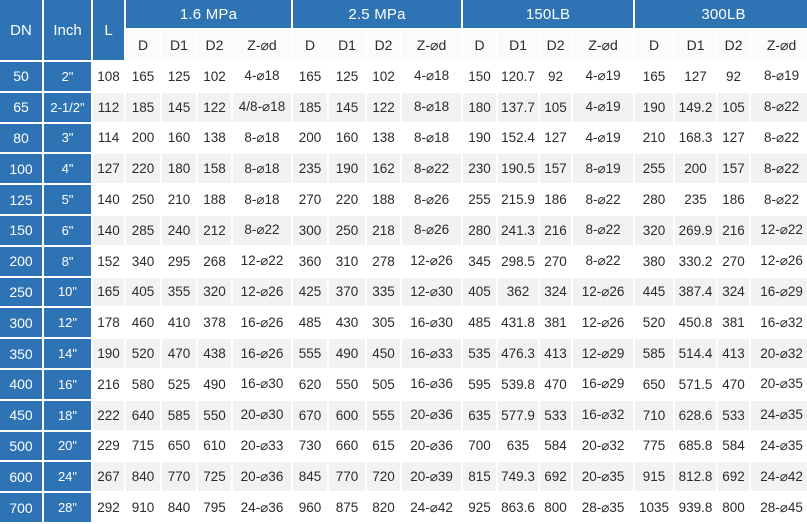 The width and height of the screenshot is (807, 524). Describe the element at coordinates (385, 324) in the screenshot. I see `cell-25mpa-d2: 305` at that location.